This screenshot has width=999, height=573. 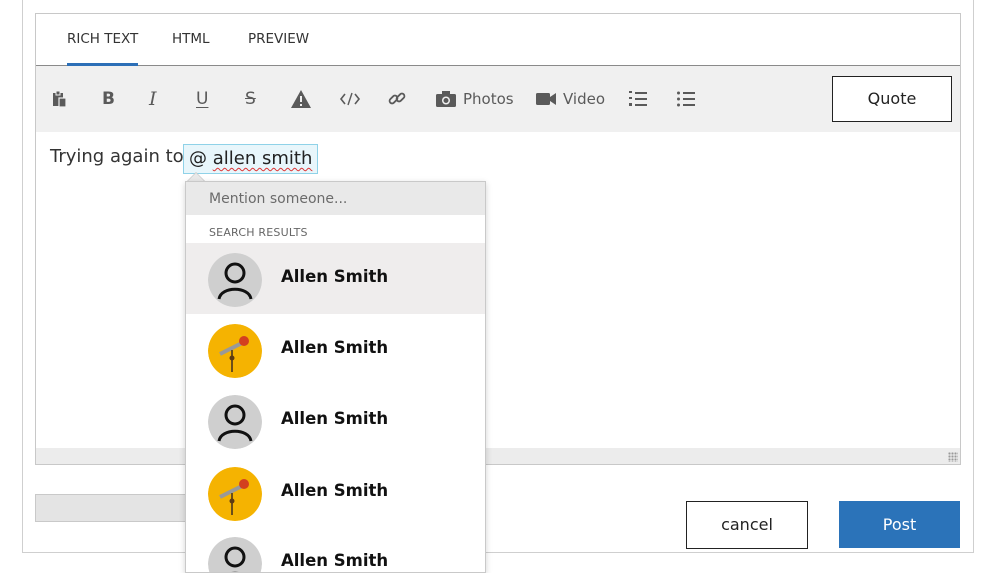 What do you see at coordinates (899, 524) in the screenshot?
I see `post-button: Post` at bounding box center [899, 524].